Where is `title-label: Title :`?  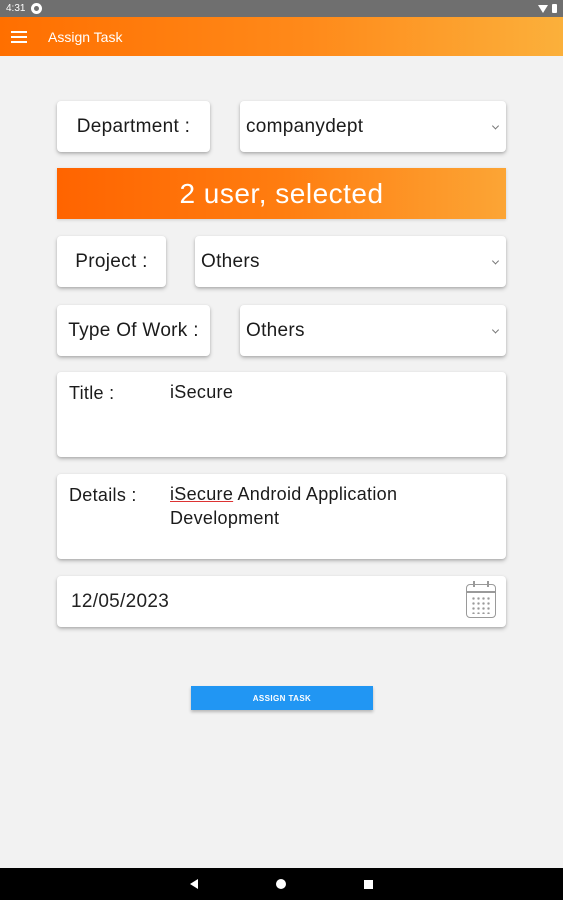 title-label: Title : is located at coordinates (92, 393).